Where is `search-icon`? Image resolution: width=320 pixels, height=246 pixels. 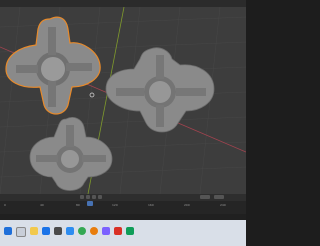
search-icon is located at coordinates (21, 232).